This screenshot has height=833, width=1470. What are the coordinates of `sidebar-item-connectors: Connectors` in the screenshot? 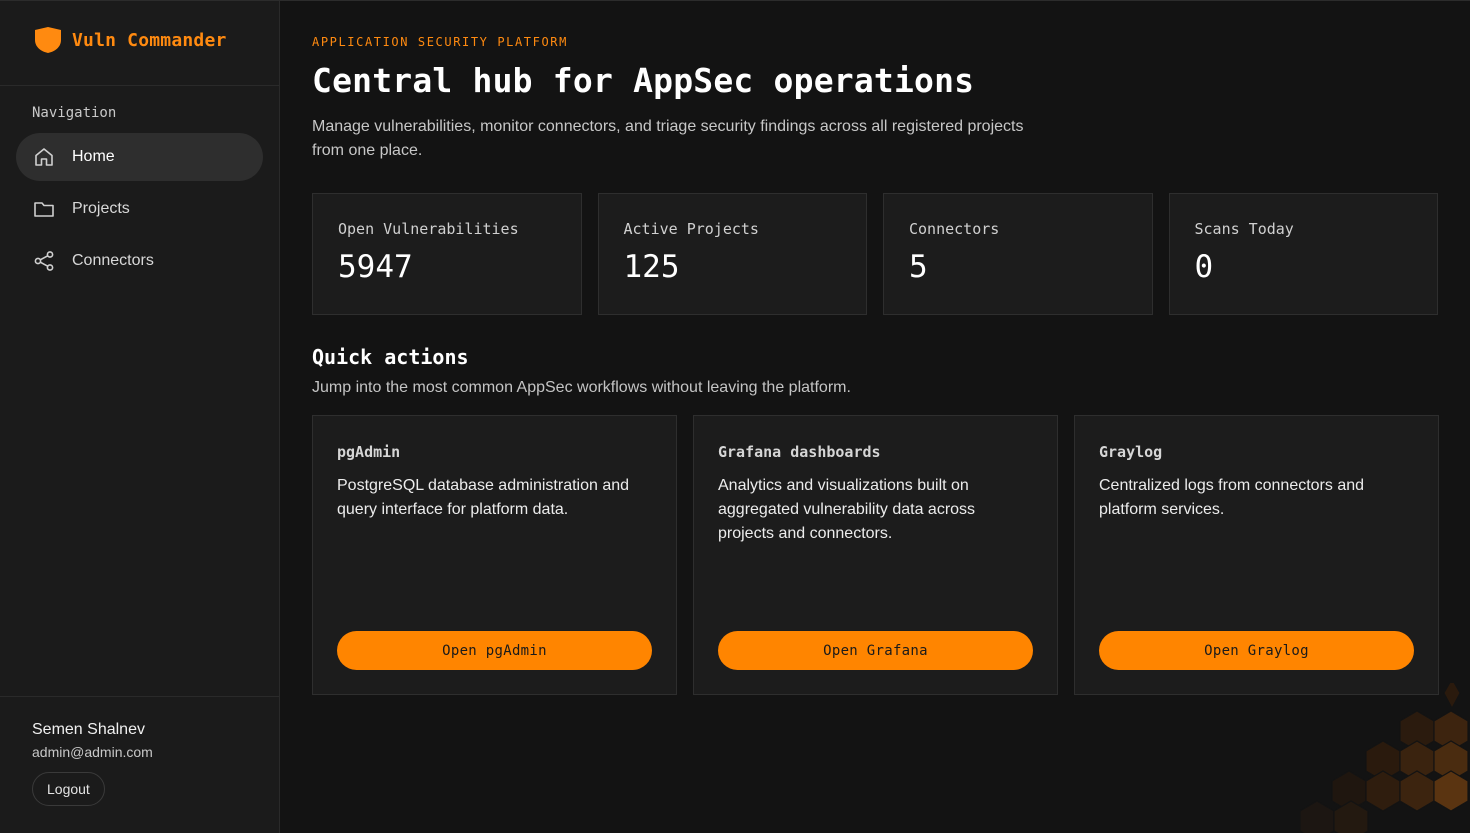 It's located at (139, 261).